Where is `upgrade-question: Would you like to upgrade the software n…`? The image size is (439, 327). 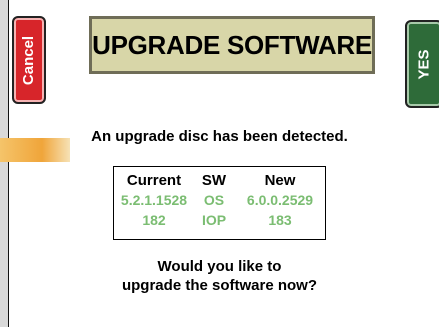
upgrade-question: Would you like to upgrade the software n… is located at coordinates (219, 276).